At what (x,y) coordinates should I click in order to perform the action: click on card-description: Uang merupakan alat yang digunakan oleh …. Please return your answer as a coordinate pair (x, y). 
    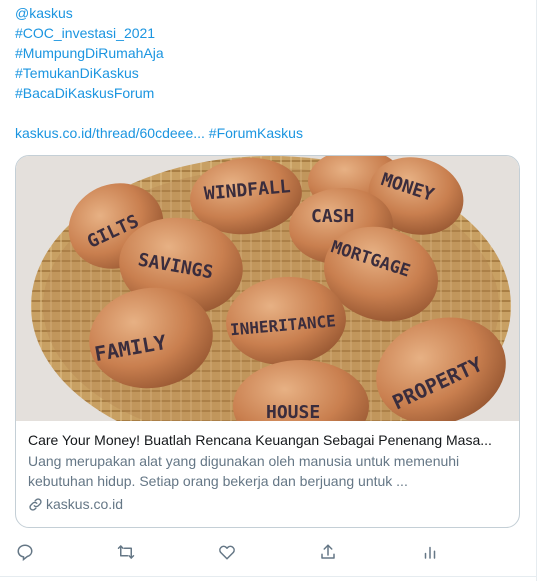
    Looking at the image, I should click on (269, 471).